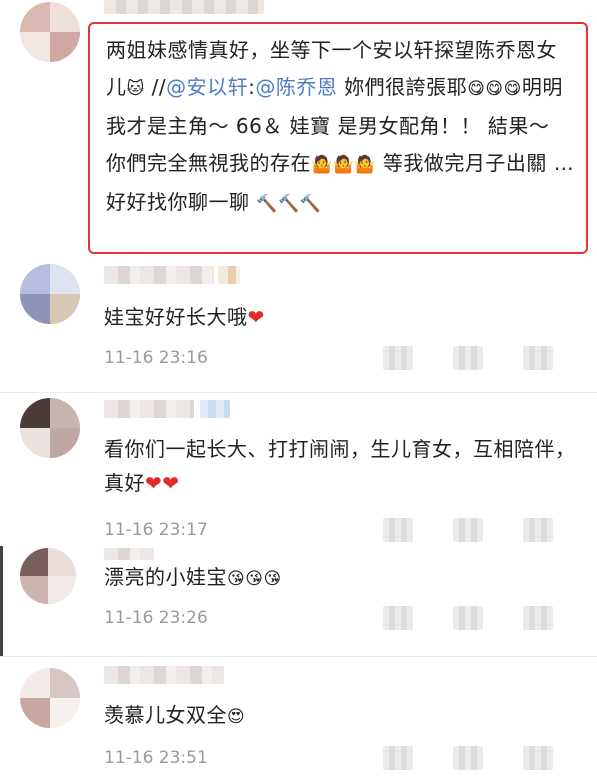 This screenshot has height=778, width=597. What do you see at coordinates (340, 578) in the screenshot?
I see `comment-text: 漂亮的小娃宝😘😘😘` at bounding box center [340, 578].